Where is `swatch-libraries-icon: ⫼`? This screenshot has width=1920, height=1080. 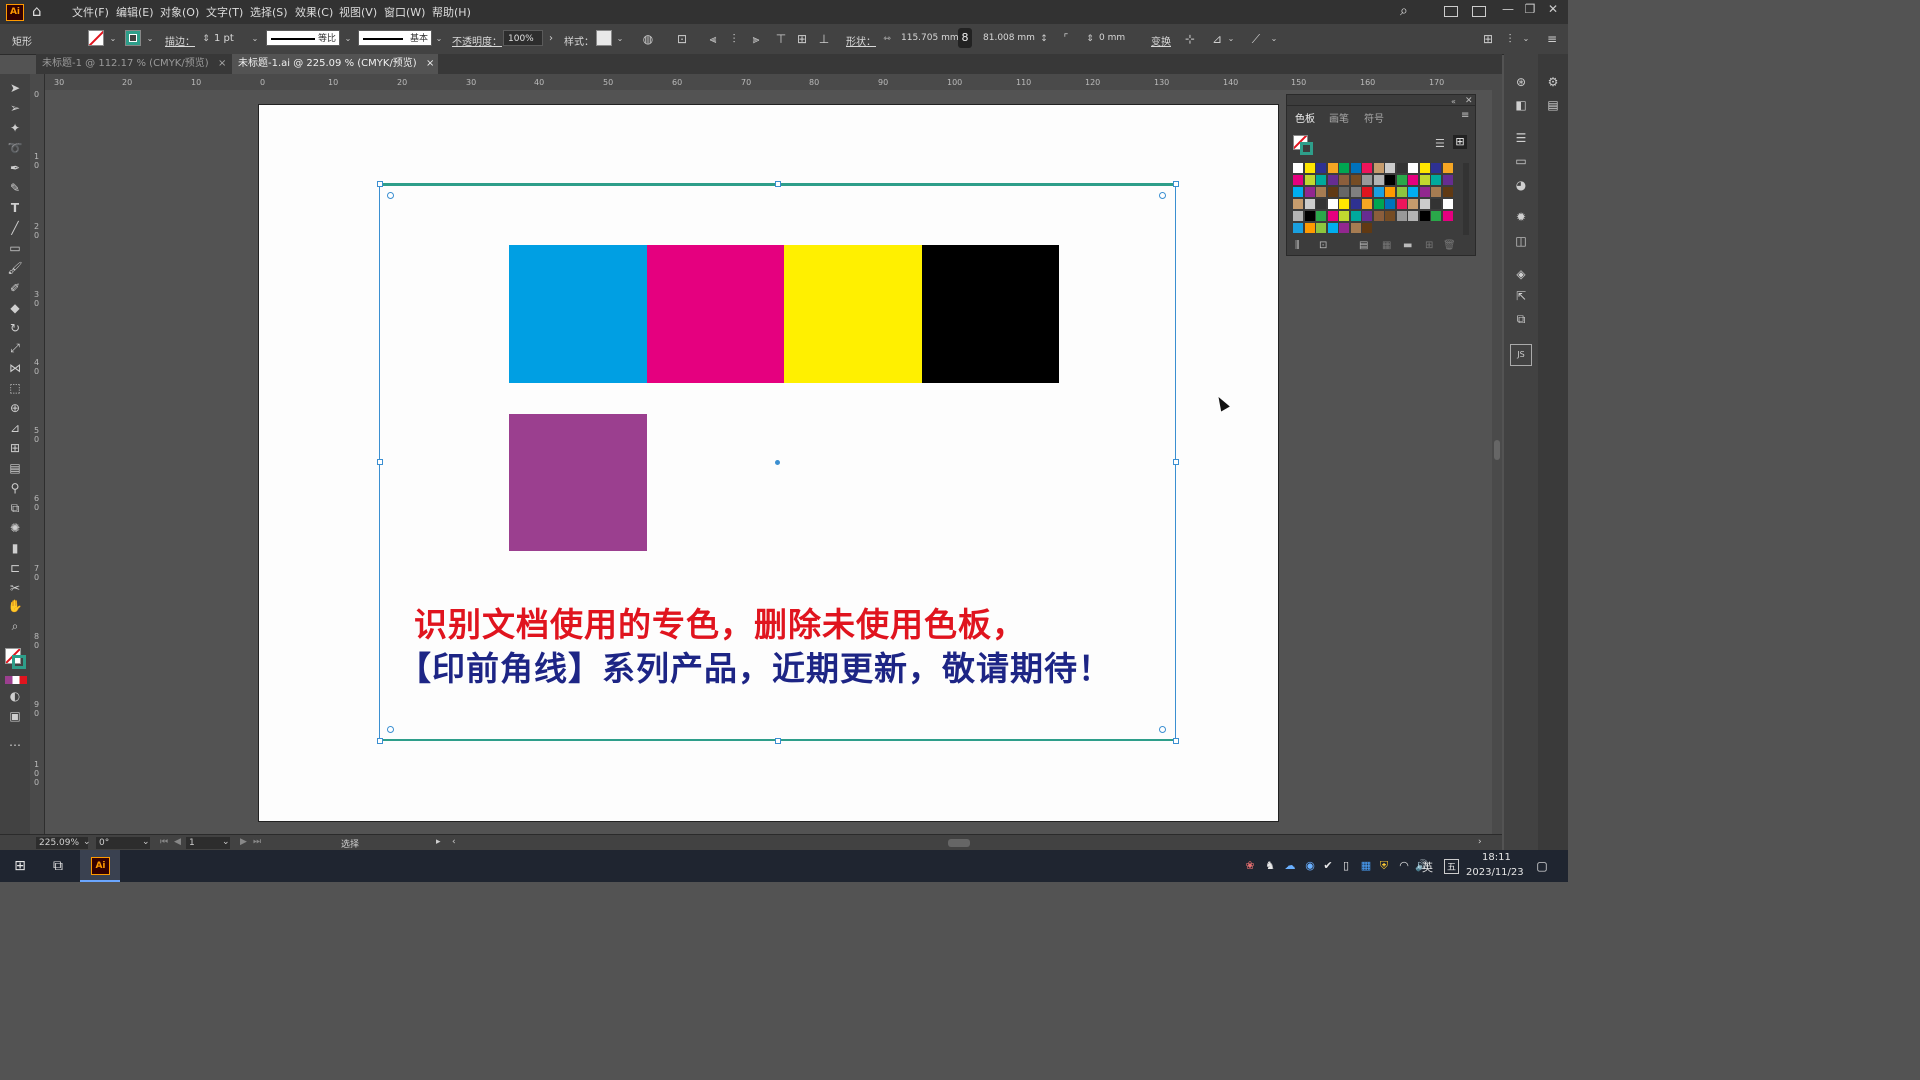
swatch-libraries-icon: ⫼ is located at coordinates (1297, 245).